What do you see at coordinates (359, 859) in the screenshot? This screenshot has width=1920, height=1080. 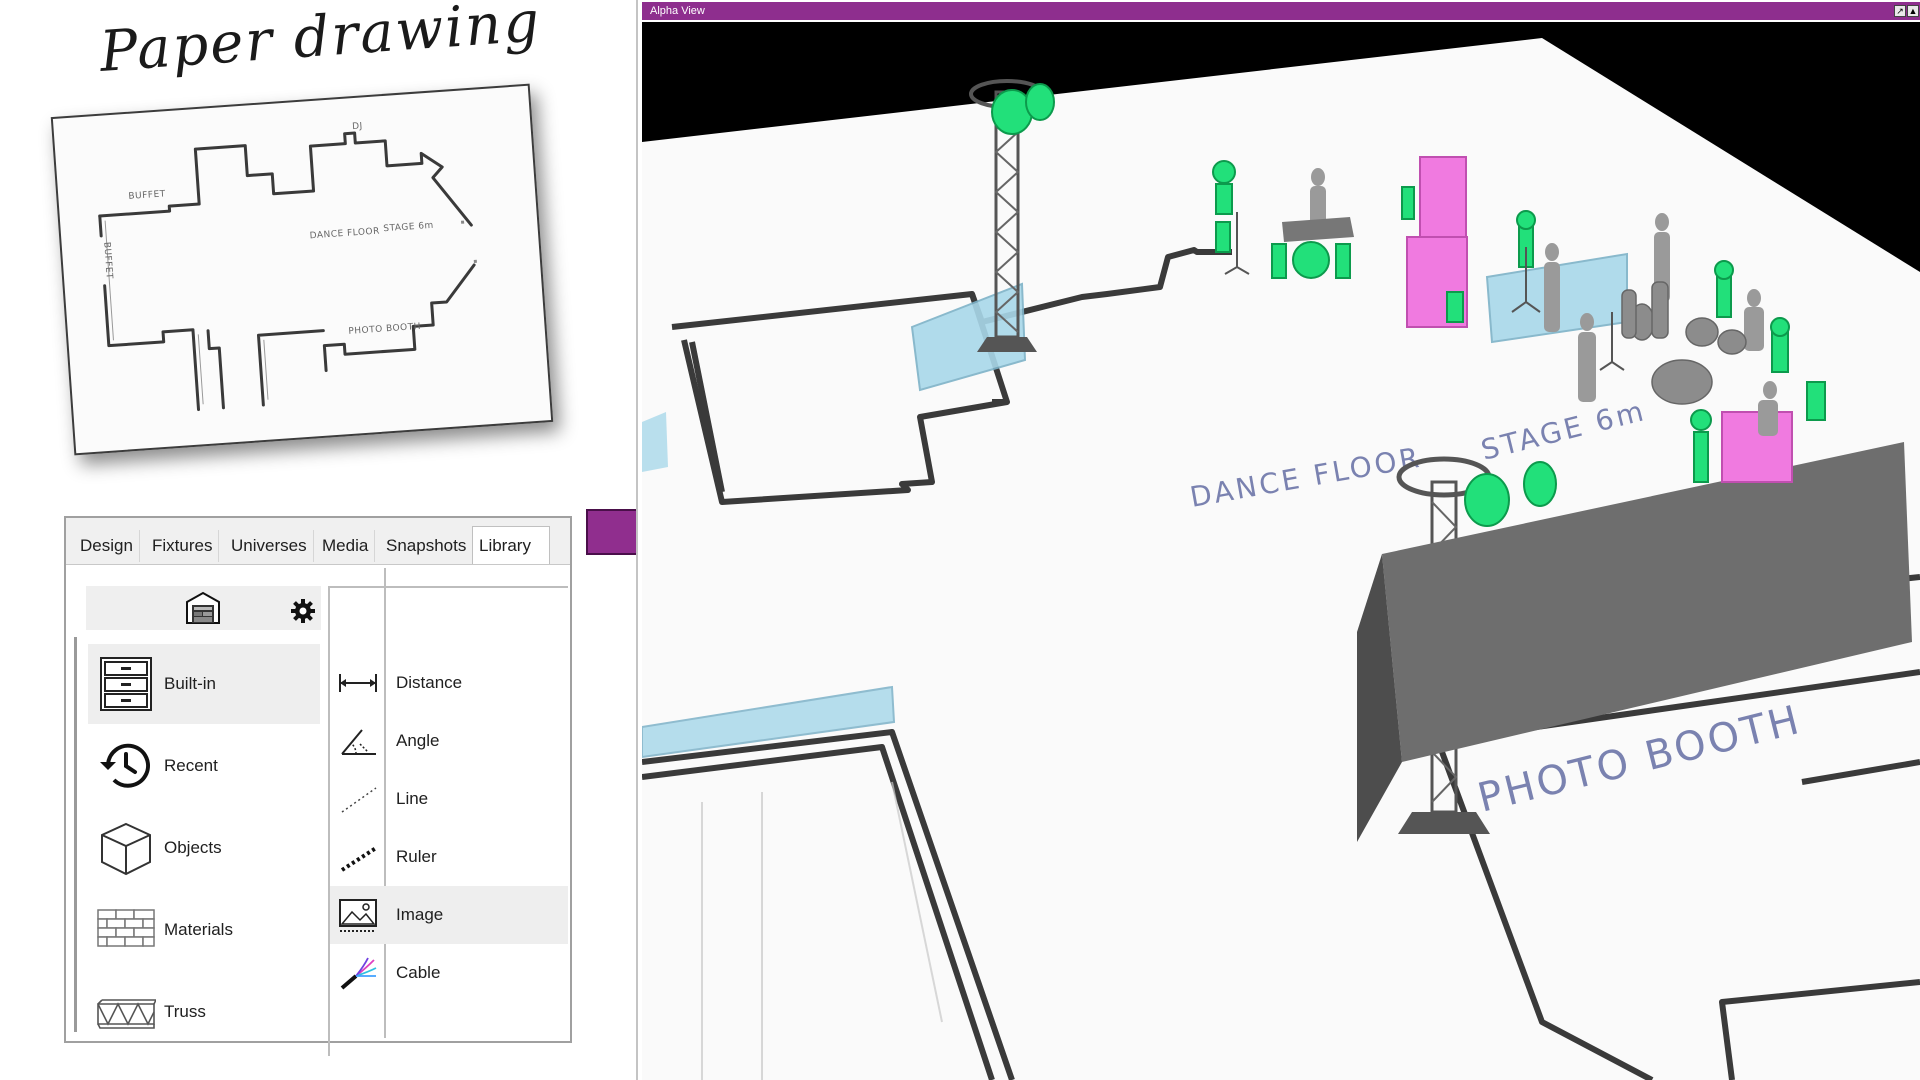 I see `ruler-icon` at bounding box center [359, 859].